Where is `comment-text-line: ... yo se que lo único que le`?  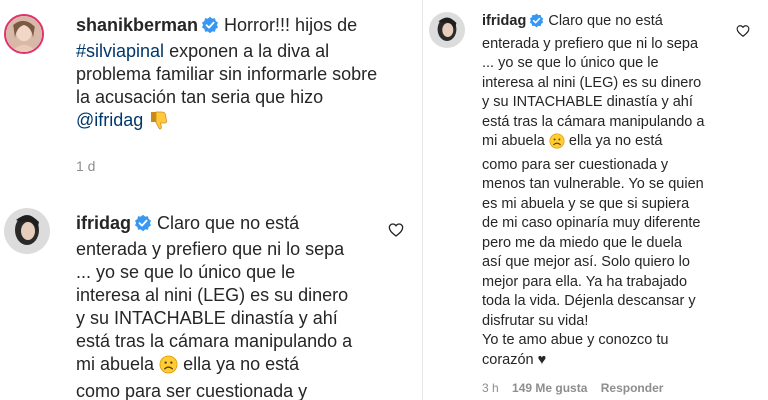 comment-text-line: ... yo se que lo único que le is located at coordinates (570, 63).